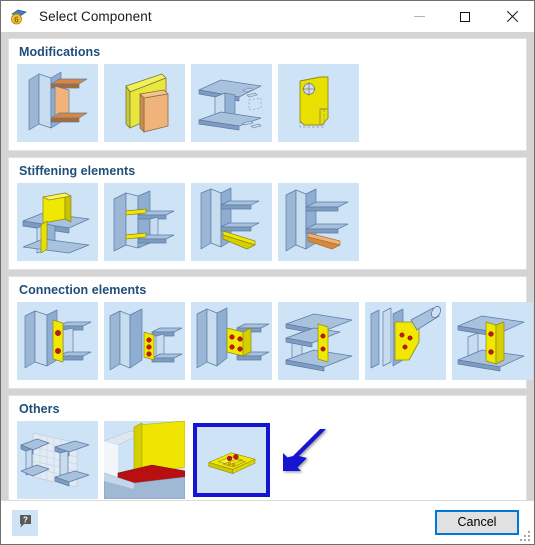 This screenshot has height=545, width=535. I want to click on thumb-art-beam-yellow-haunch, so click(231, 222).